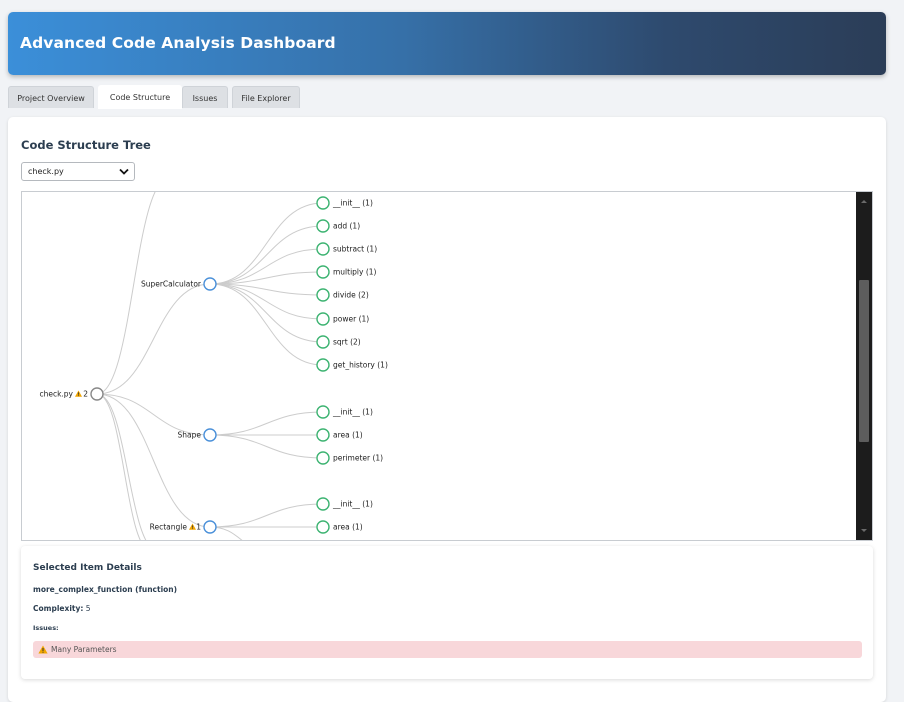 Image resolution: width=904 pixels, height=702 pixels. I want to click on class-label: SuperCalculator, so click(171, 284).